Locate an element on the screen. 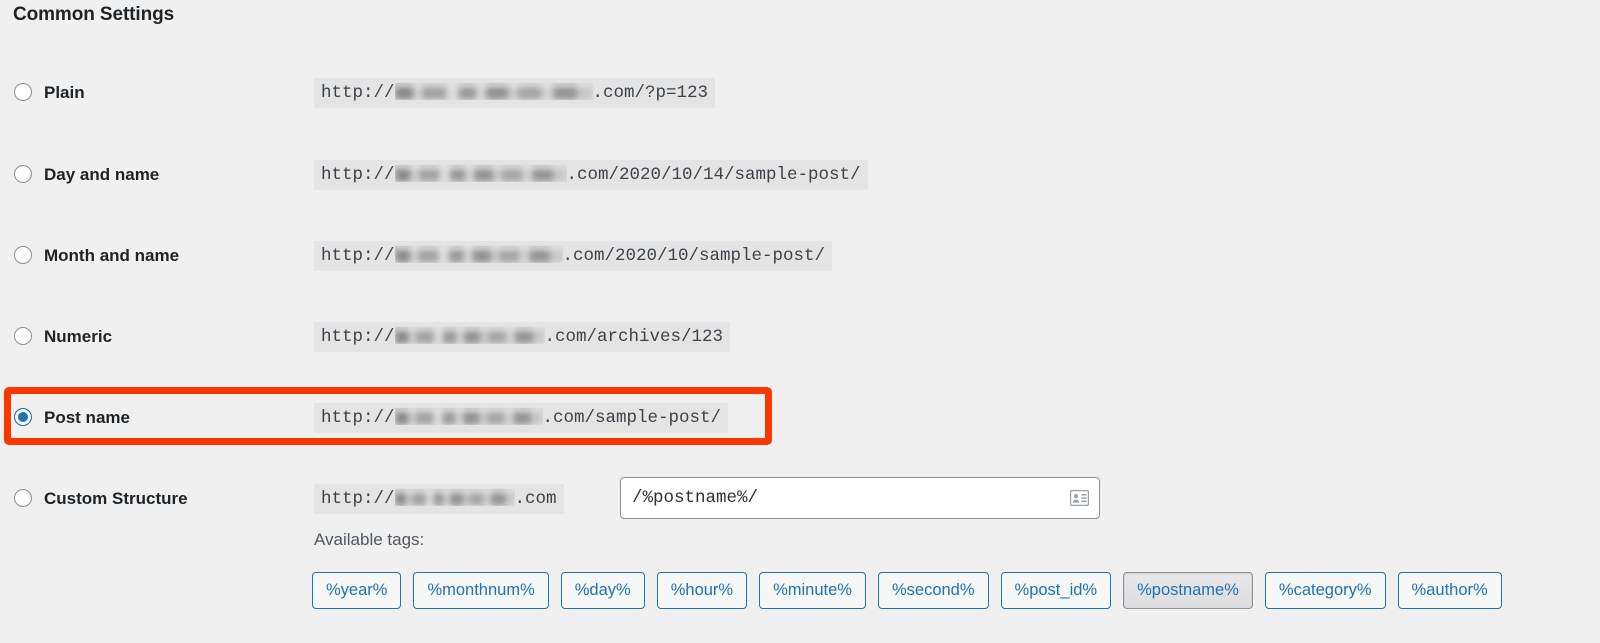 The width and height of the screenshot is (1600, 643). option-label-month-and-name: Month and name is located at coordinates (112, 255).